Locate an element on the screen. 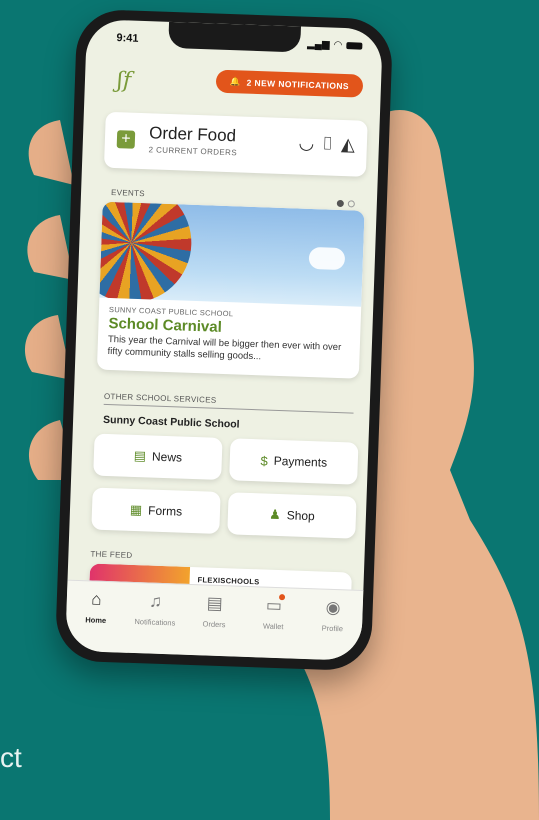 The width and height of the screenshot is (539, 820). tab-wallet: ▭ Wallet is located at coordinates (273, 626).